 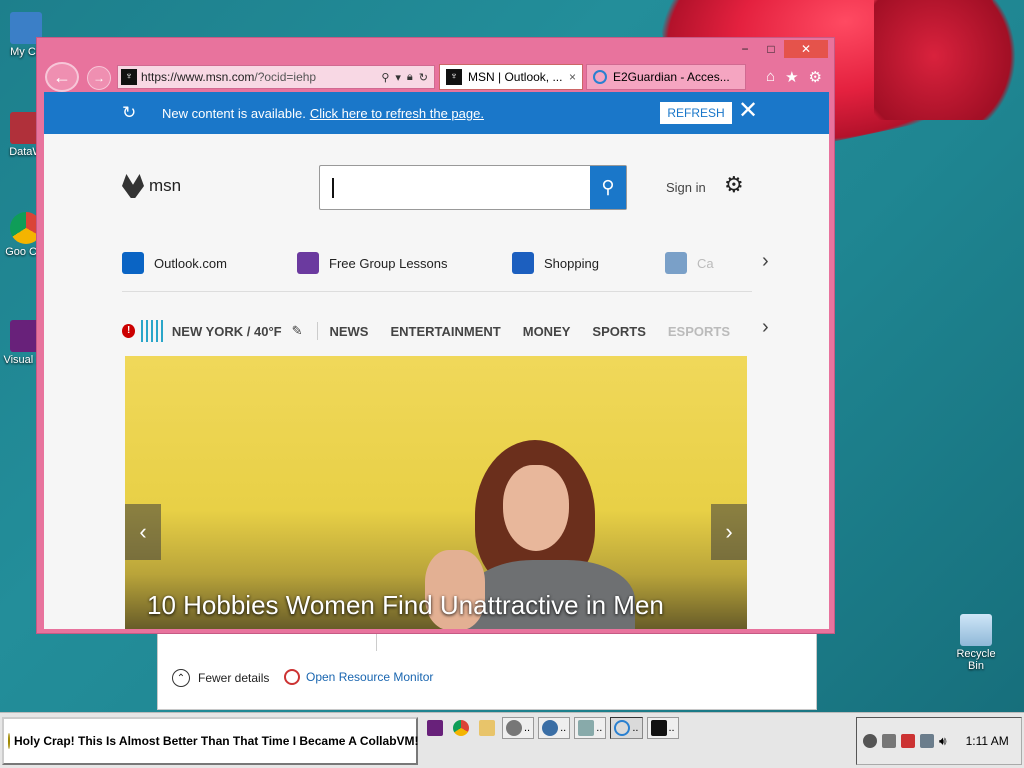 I want to click on shopping-cart-icon, so click(x=523, y=263).